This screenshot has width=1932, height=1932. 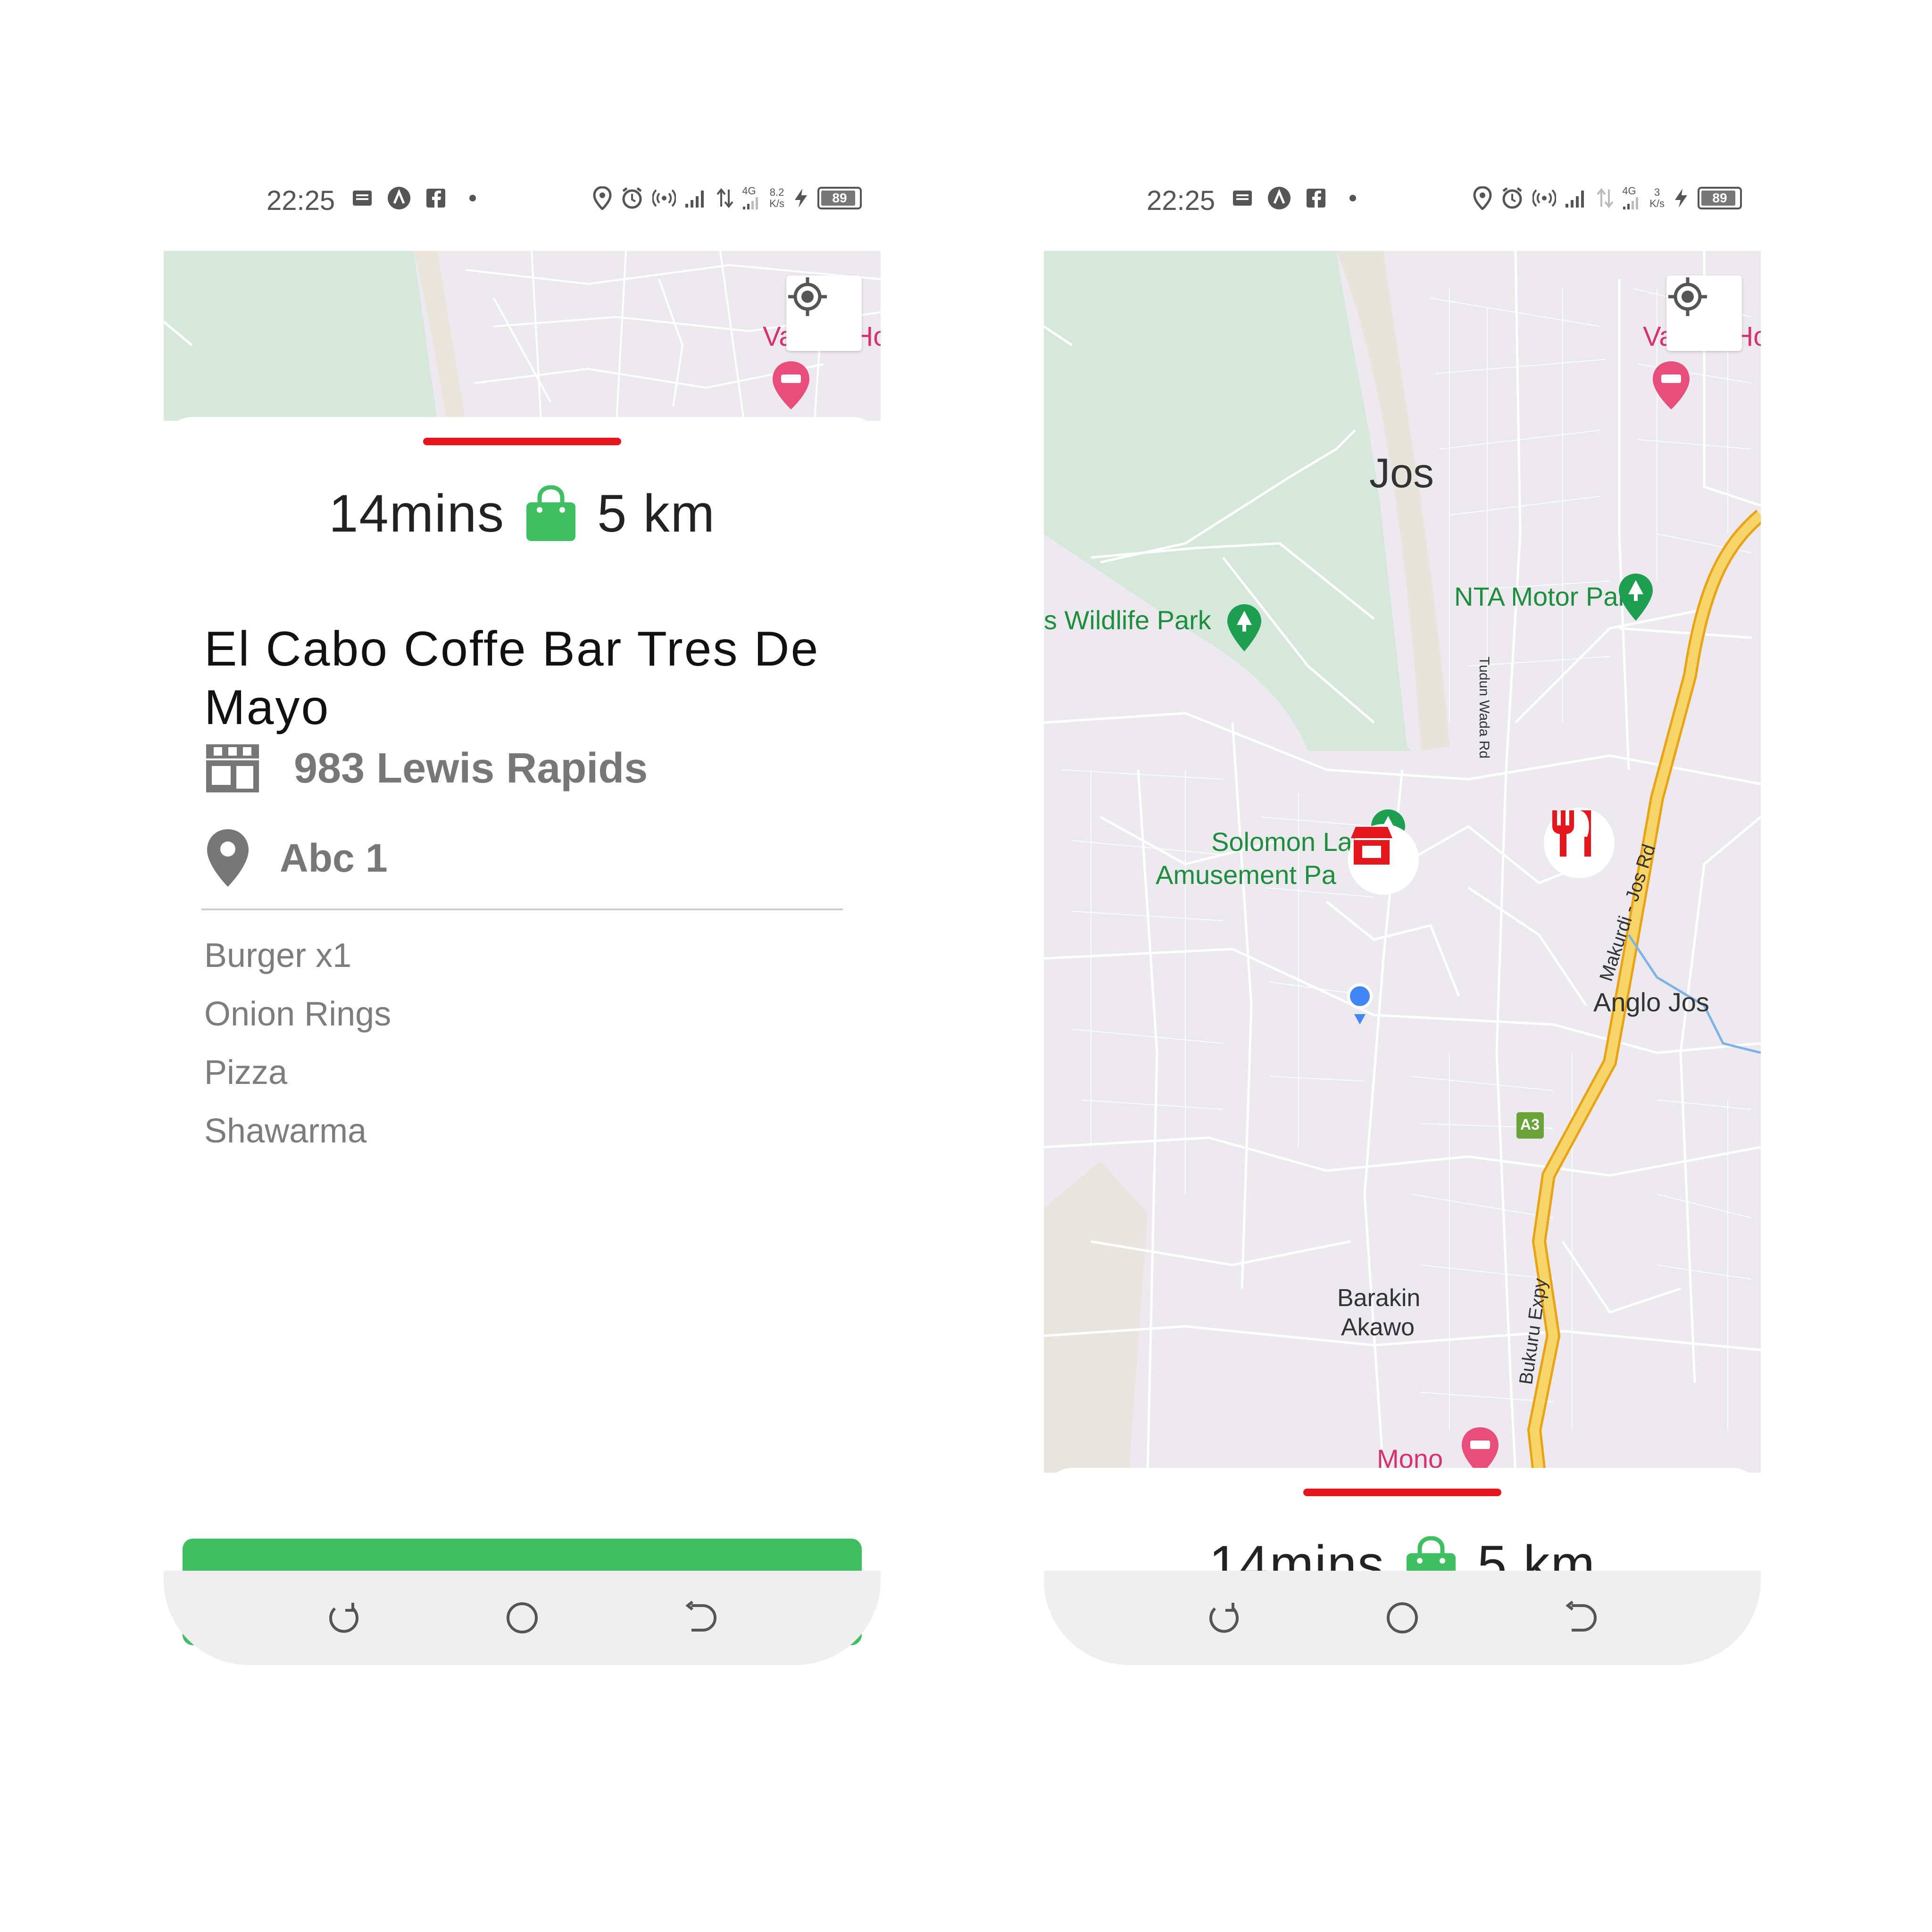 What do you see at coordinates (551, 513) in the screenshot?
I see `shopping-bag-icon` at bounding box center [551, 513].